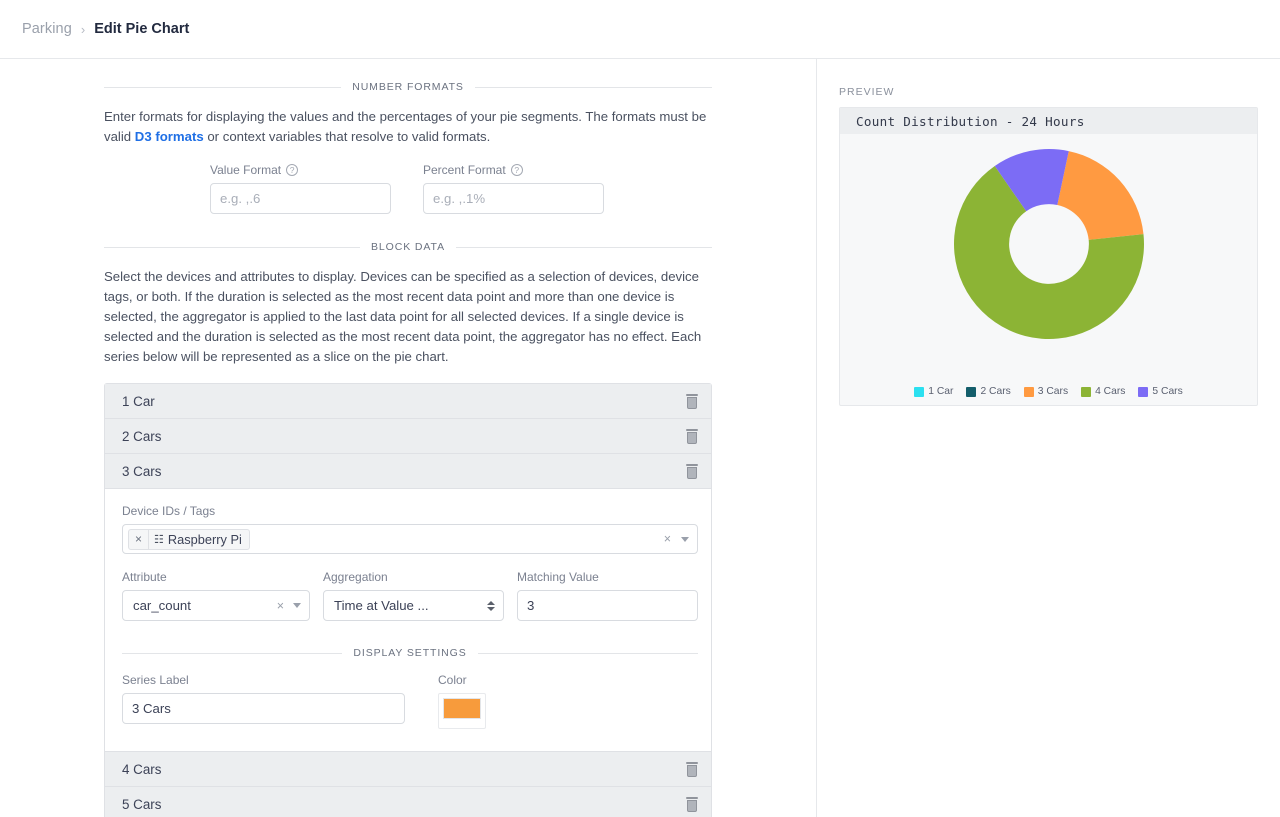  I want to click on donut-slice, so click(1099, 195).